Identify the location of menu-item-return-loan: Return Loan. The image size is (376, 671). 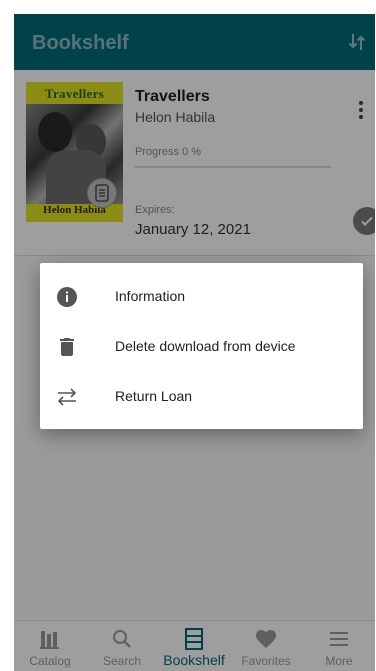
(201, 397).